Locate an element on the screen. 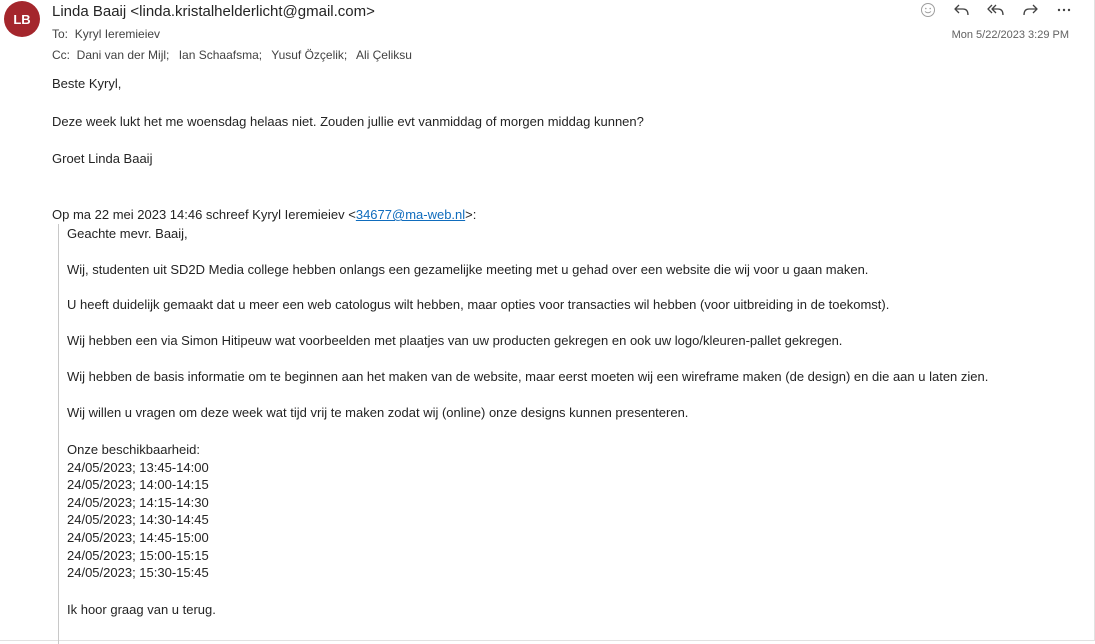 The width and height of the screenshot is (1095, 644). more-icon is located at coordinates (1064, 10).